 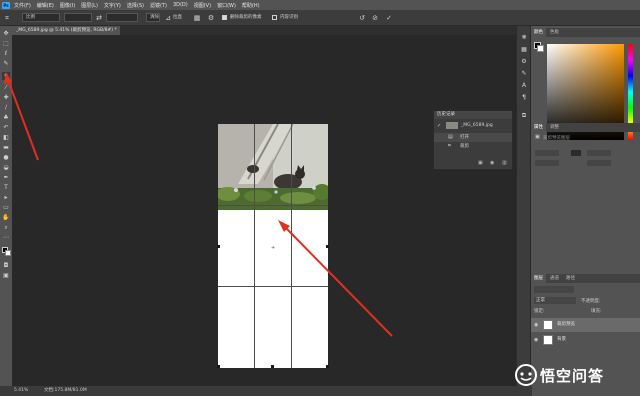 What do you see at coordinates (6, 148) in the screenshot?
I see `gradient-tool-icon: ▬` at bounding box center [6, 148].